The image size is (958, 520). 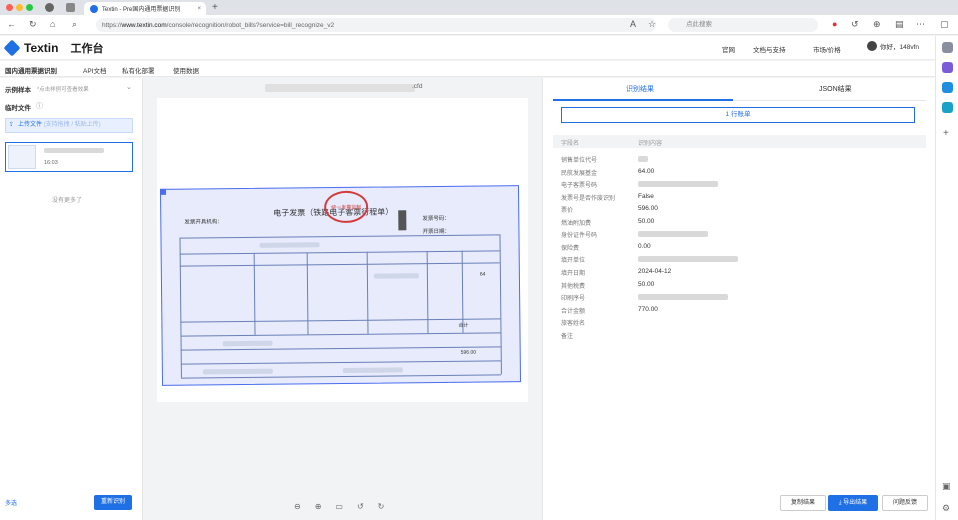 I want to click on add-sidebar-icon: +, so click(x=946, y=133).